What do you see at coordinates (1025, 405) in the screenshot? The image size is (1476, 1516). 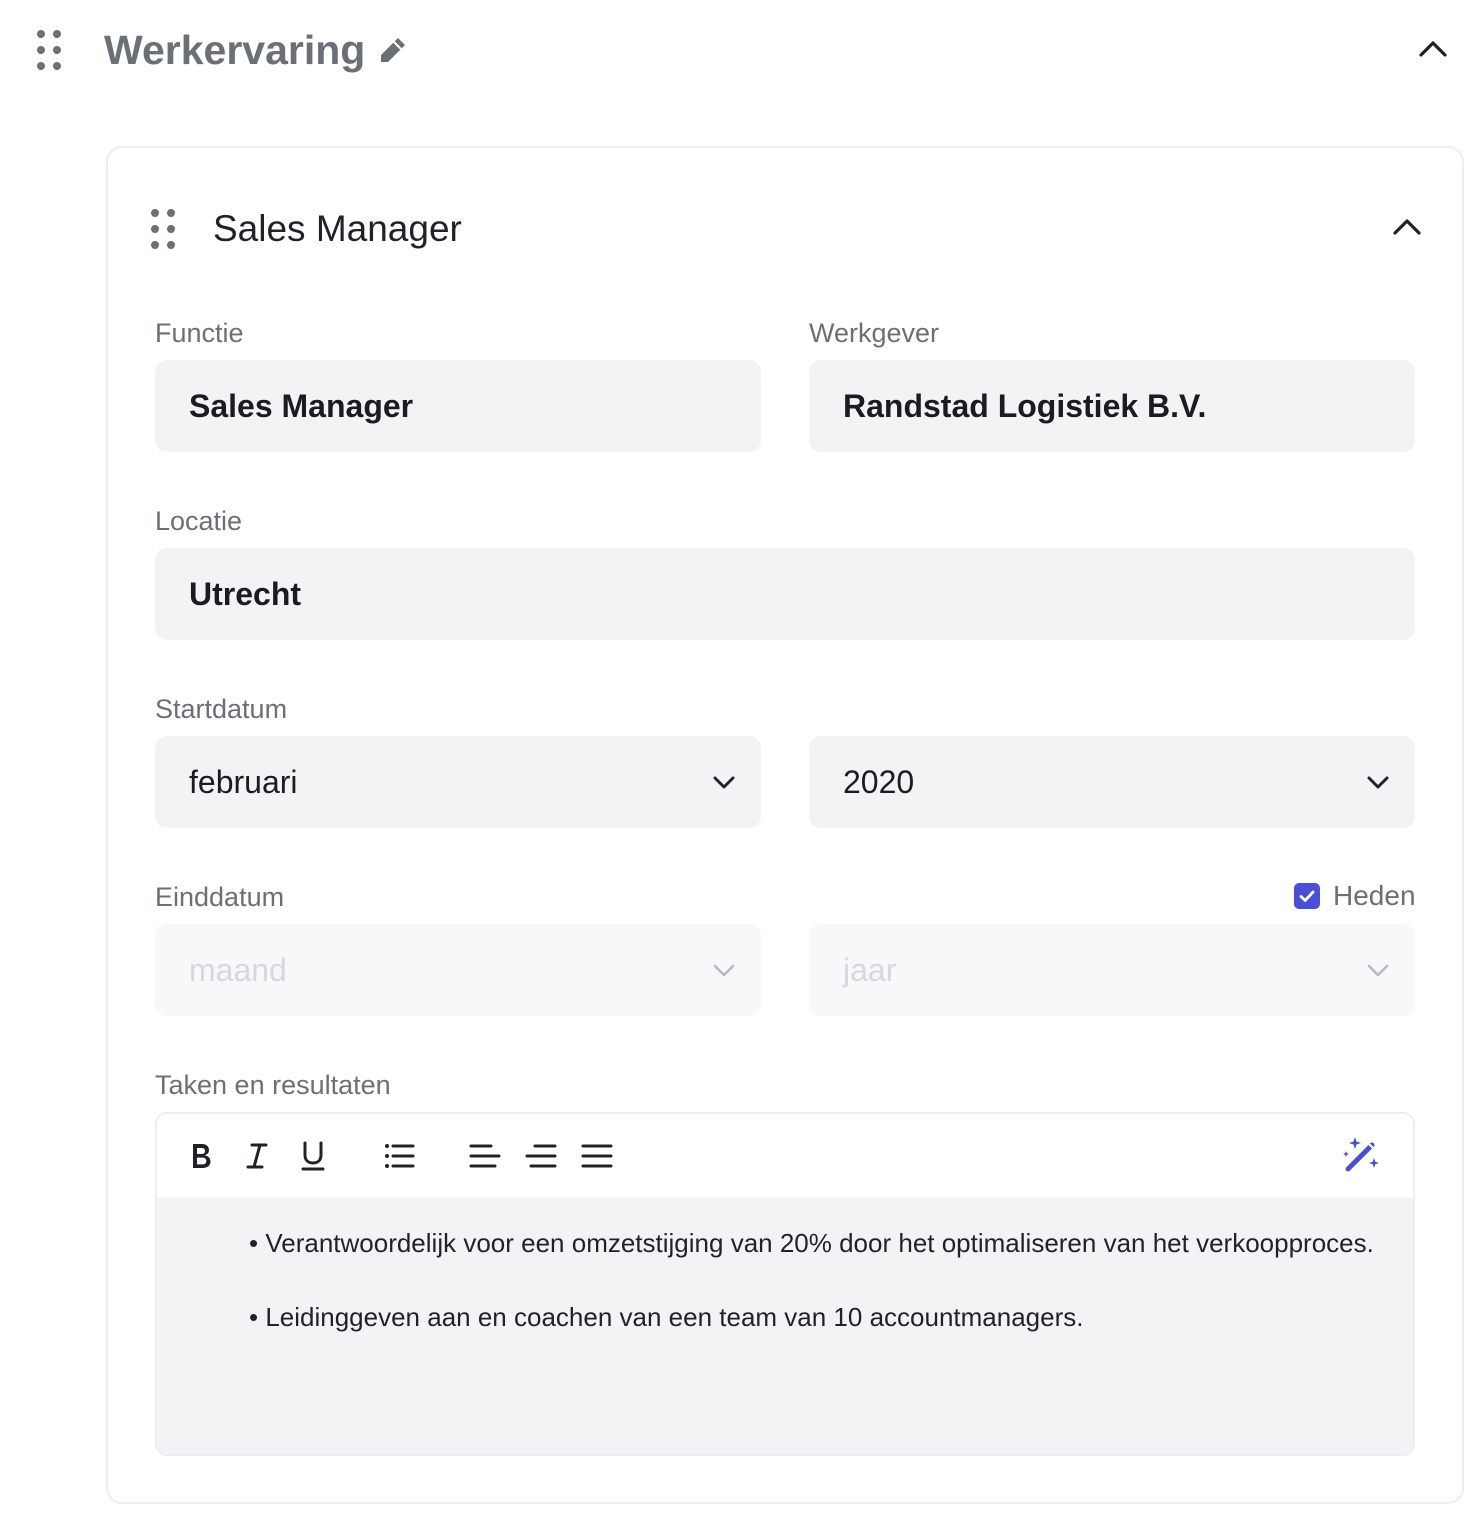 I see `werkgever-value: Randstad Logistiek B.V.` at bounding box center [1025, 405].